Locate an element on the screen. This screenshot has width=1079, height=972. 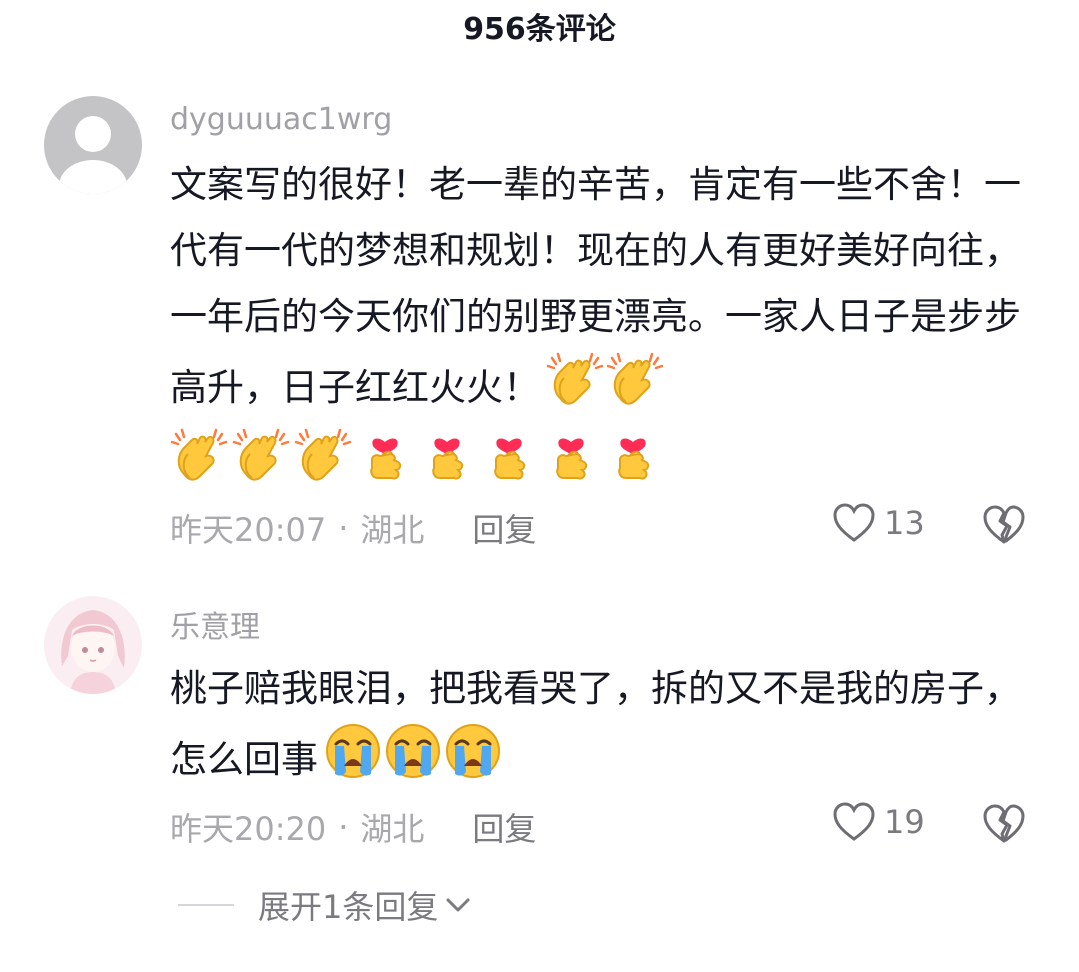
like-button: 13 is located at coordinates (878, 523).